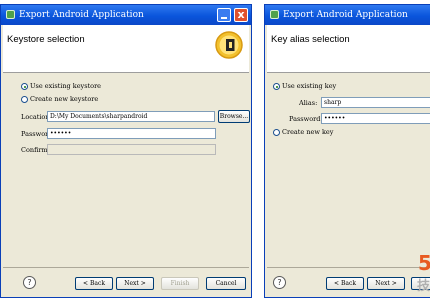 Image resolution: width=430 pixels, height=299 pixels. I want to click on confirm-input, so click(131, 149).